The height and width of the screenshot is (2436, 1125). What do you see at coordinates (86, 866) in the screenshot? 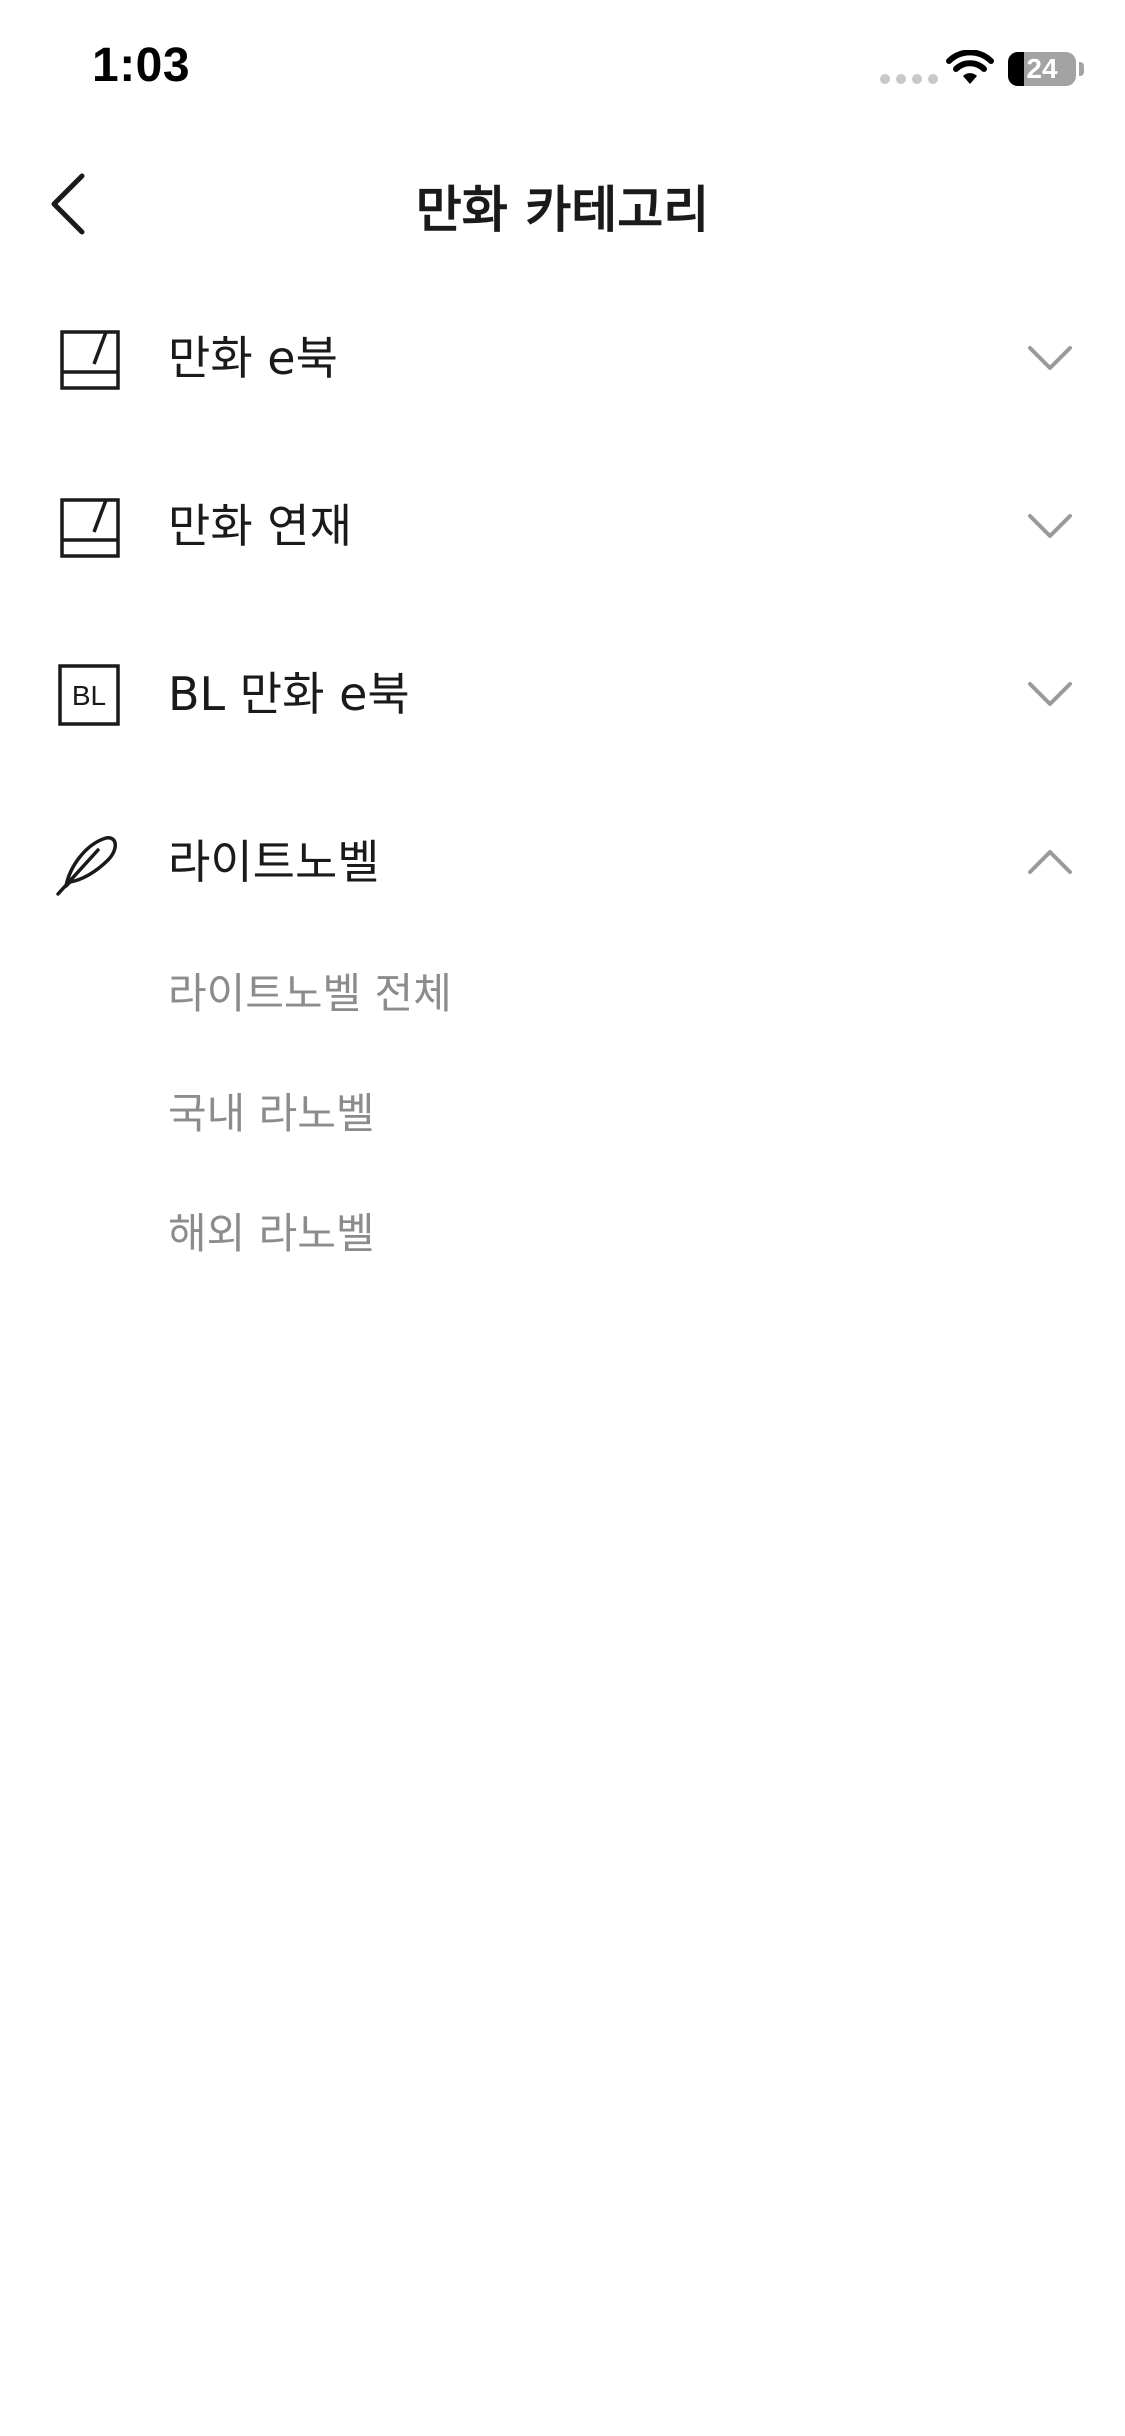
I see `feather-icon` at bounding box center [86, 866].